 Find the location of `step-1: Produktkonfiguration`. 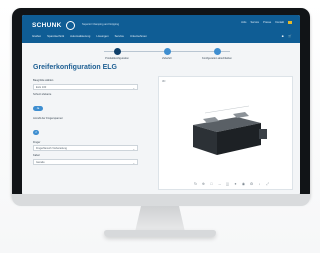

step-1: Produktkonfiguration is located at coordinates (117, 54).